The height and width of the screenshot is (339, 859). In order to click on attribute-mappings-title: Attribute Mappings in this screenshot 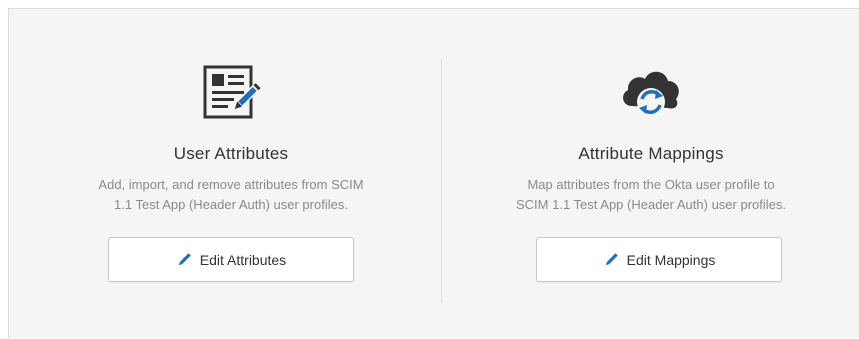, I will do `click(651, 153)`.